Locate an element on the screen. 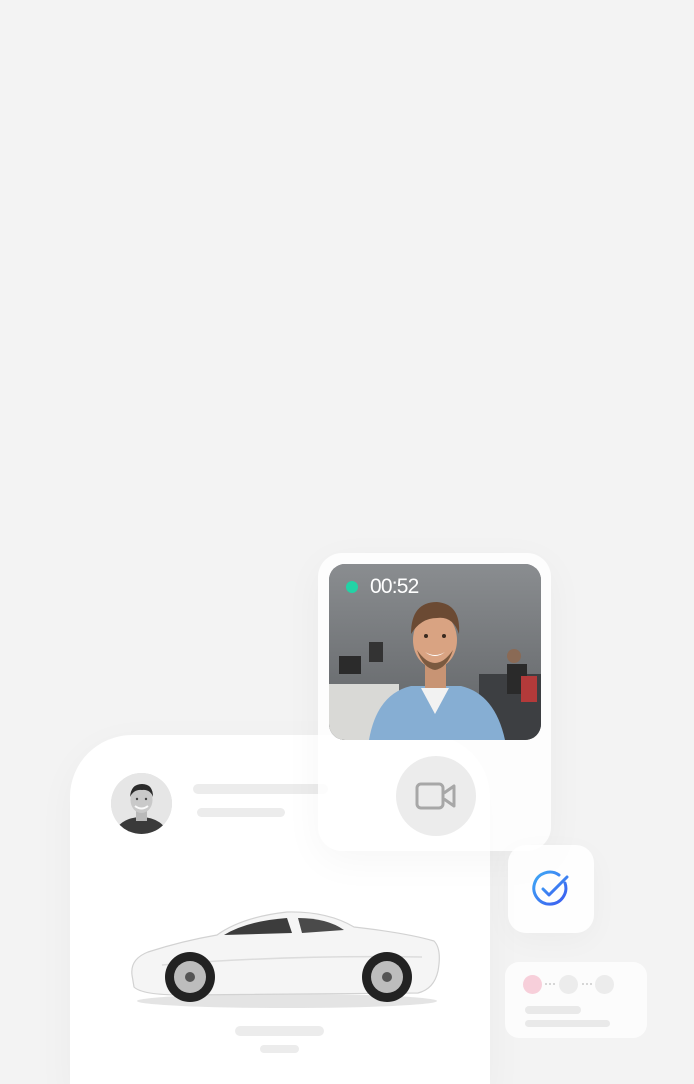 The height and width of the screenshot is (1084, 694). seller-name-placeholder is located at coordinates (260, 789).